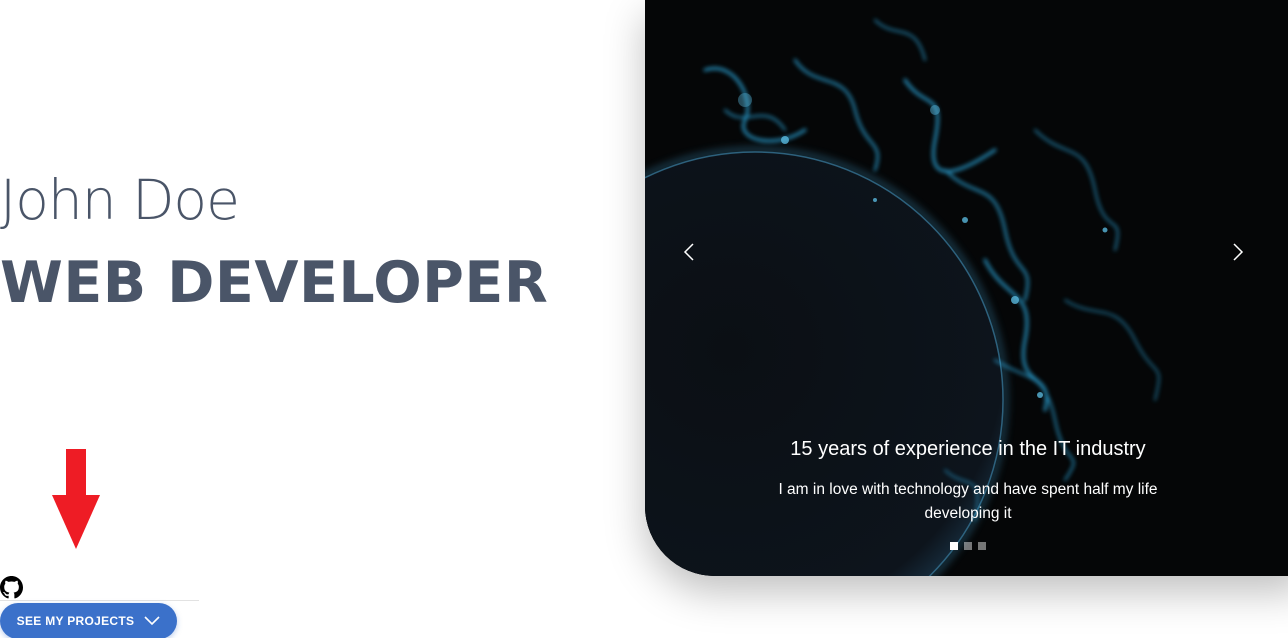 Image resolution: width=1288 pixels, height=638 pixels. I want to click on chevron-down-icon, so click(152, 621).